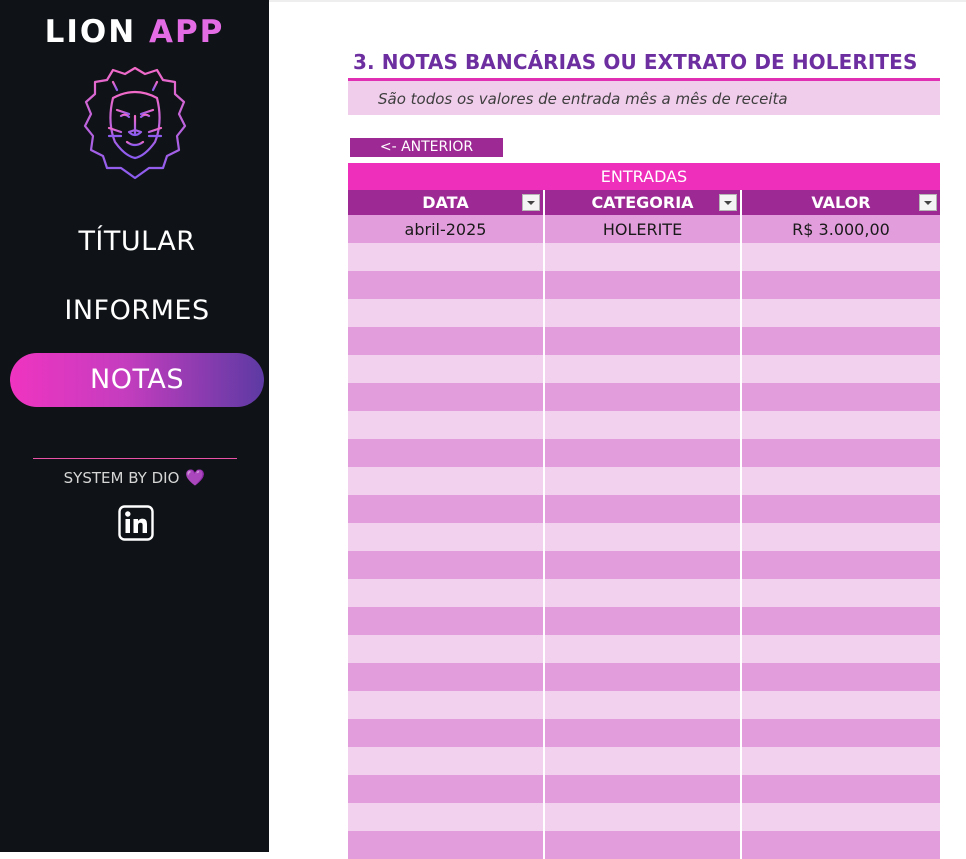 The height and width of the screenshot is (859, 966). Describe the element at coordinates (137, 380) in the screenshot. I see `nav-item-notas: NOTAS` at that location.